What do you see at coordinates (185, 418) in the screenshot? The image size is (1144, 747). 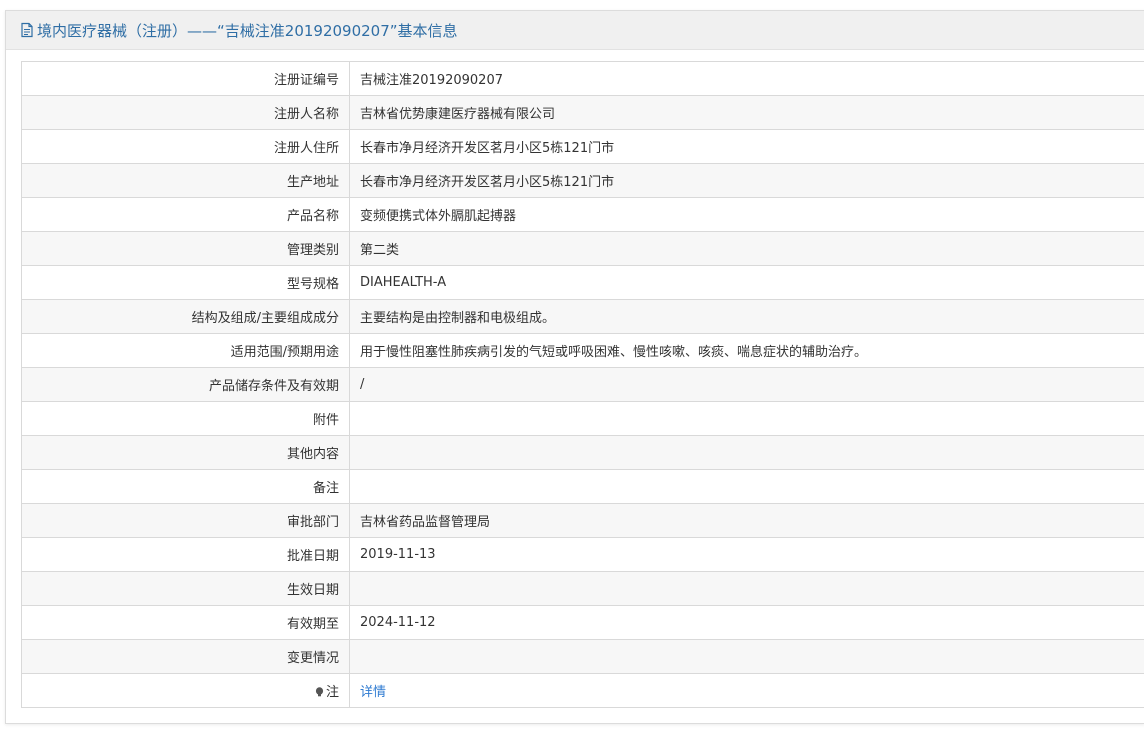 I see `row-label: 附件` at bounding box center [185, 418].